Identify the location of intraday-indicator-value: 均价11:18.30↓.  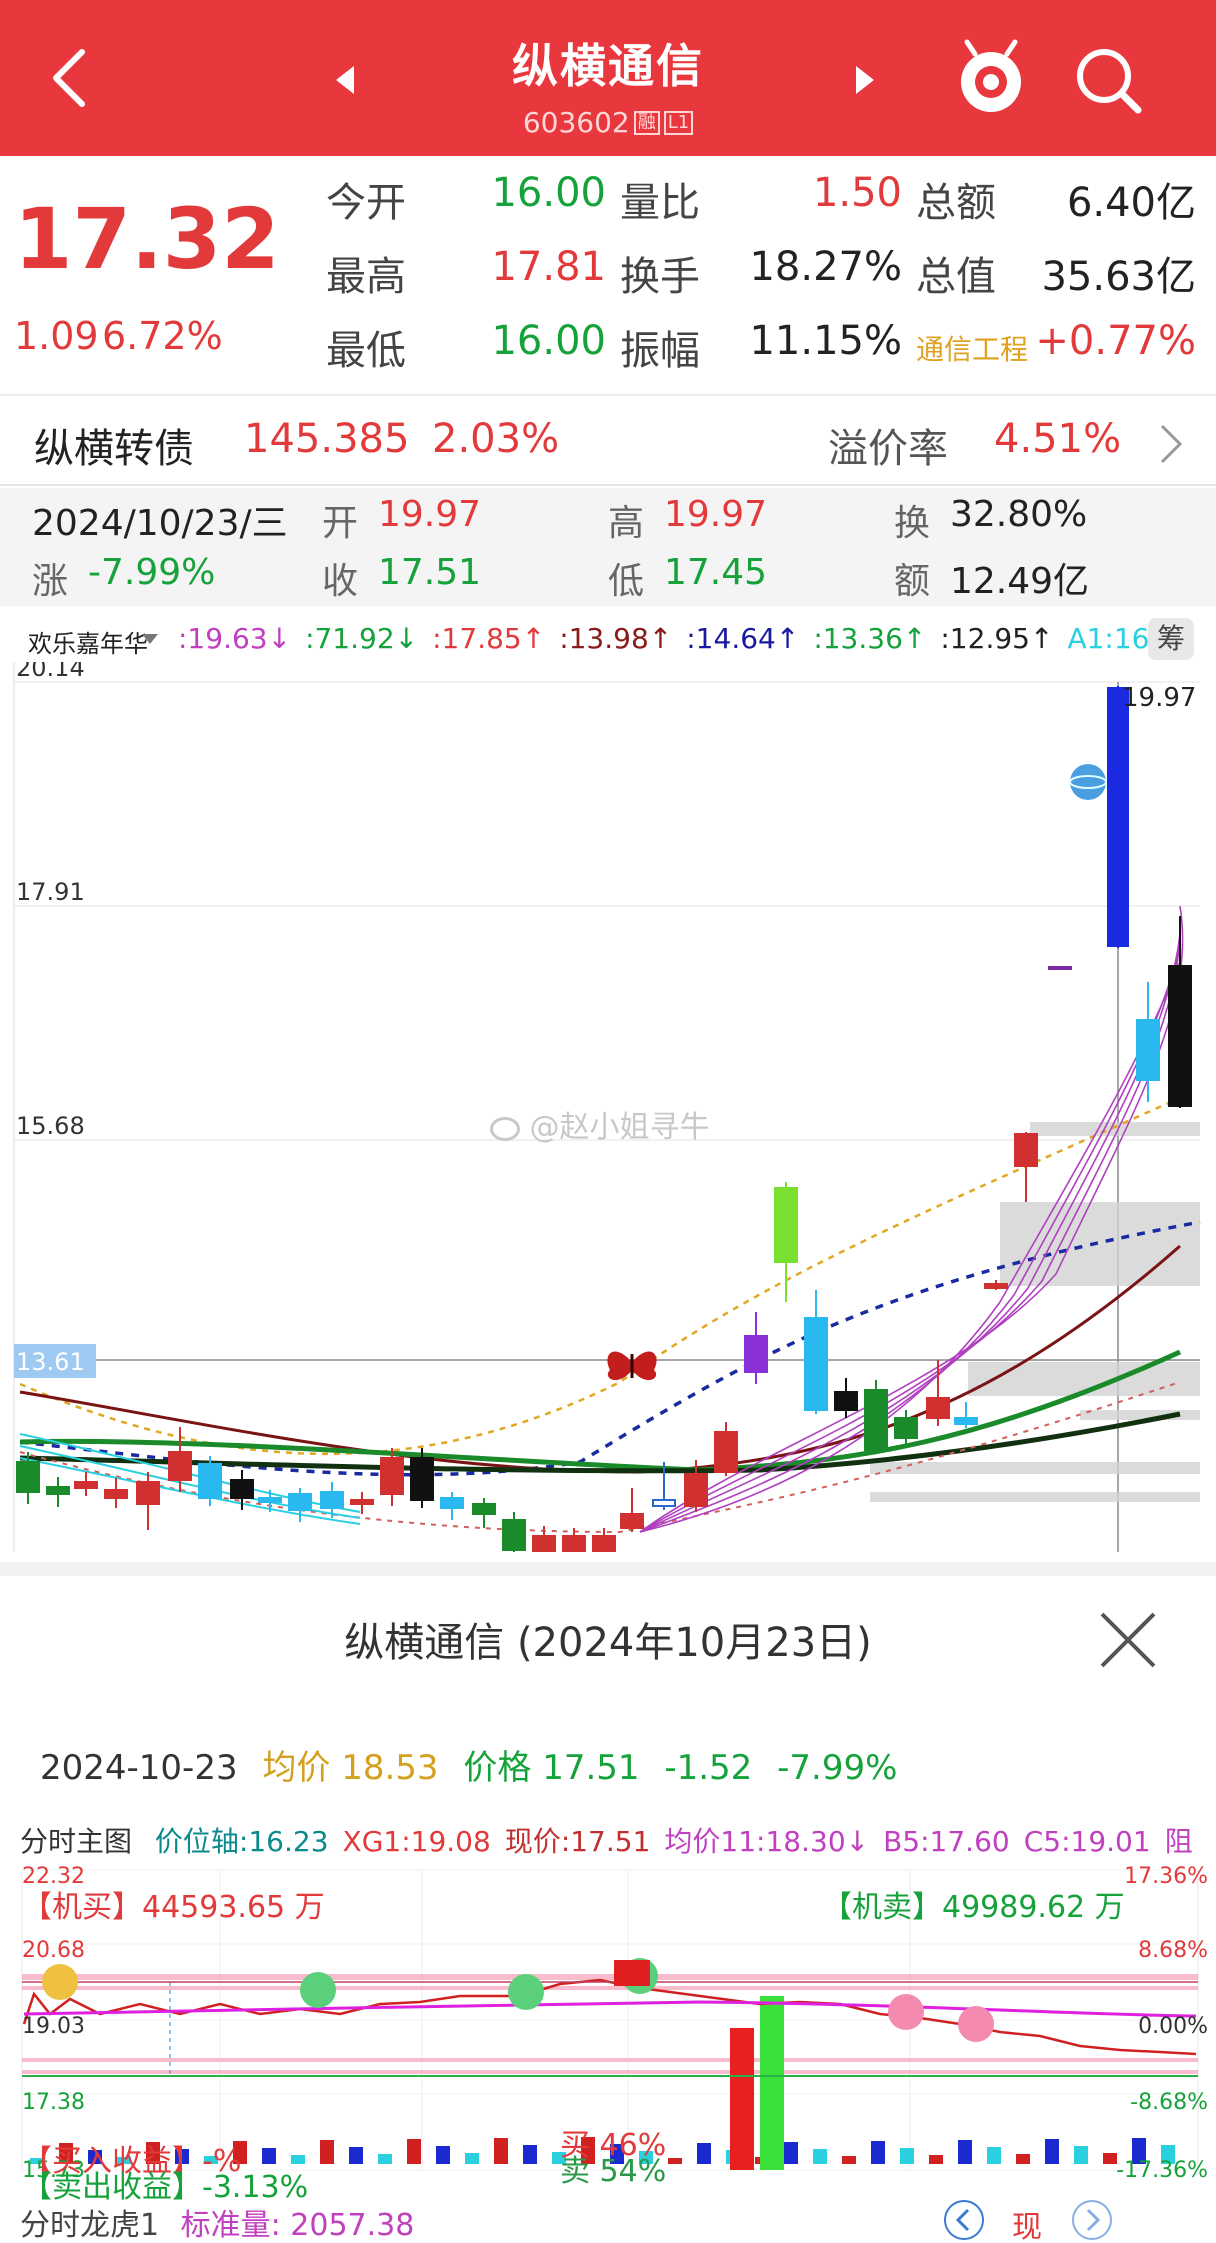
(767, 1841).